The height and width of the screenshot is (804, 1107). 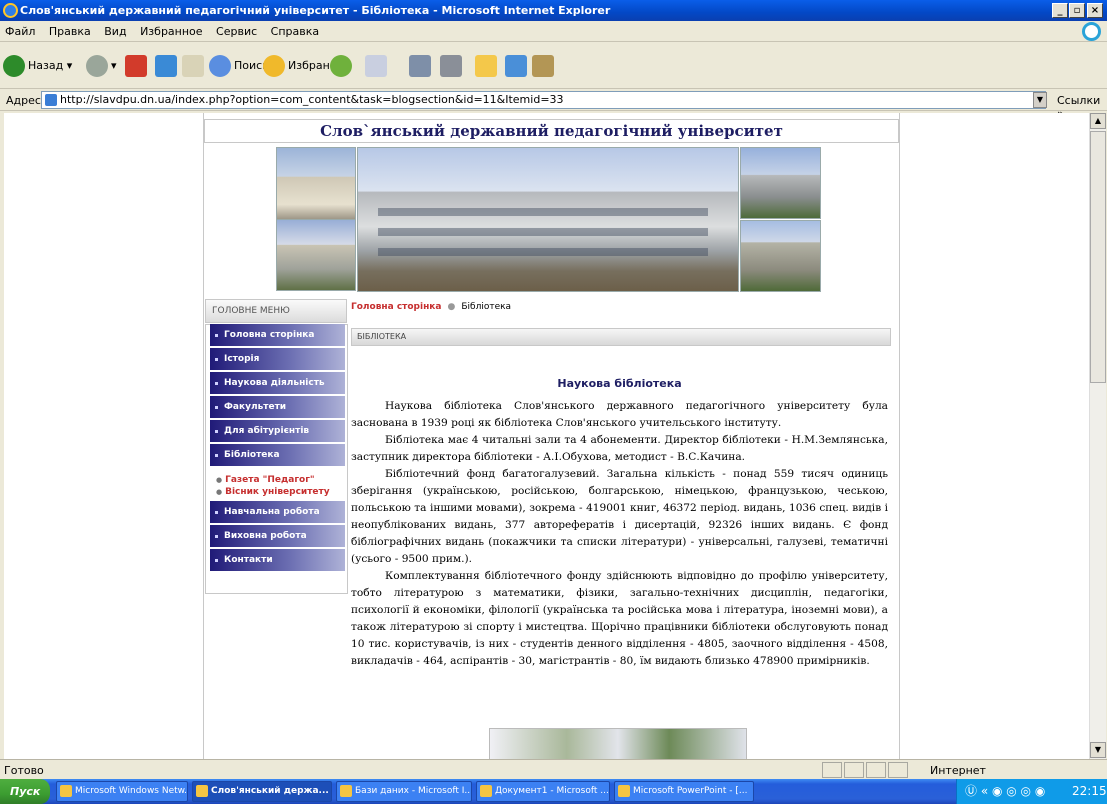 What do you see at coordinates (37, 66) in the screenshot?
I see `back-button: Назад ▾` at bounding box center [37, 66].